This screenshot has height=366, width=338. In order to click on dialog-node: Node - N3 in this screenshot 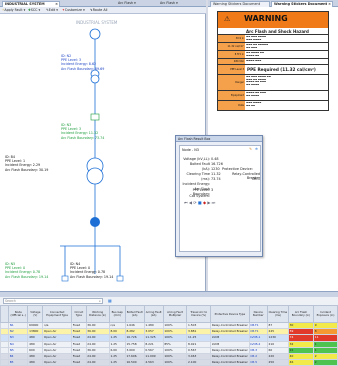, I will do `click(190, 150)`.